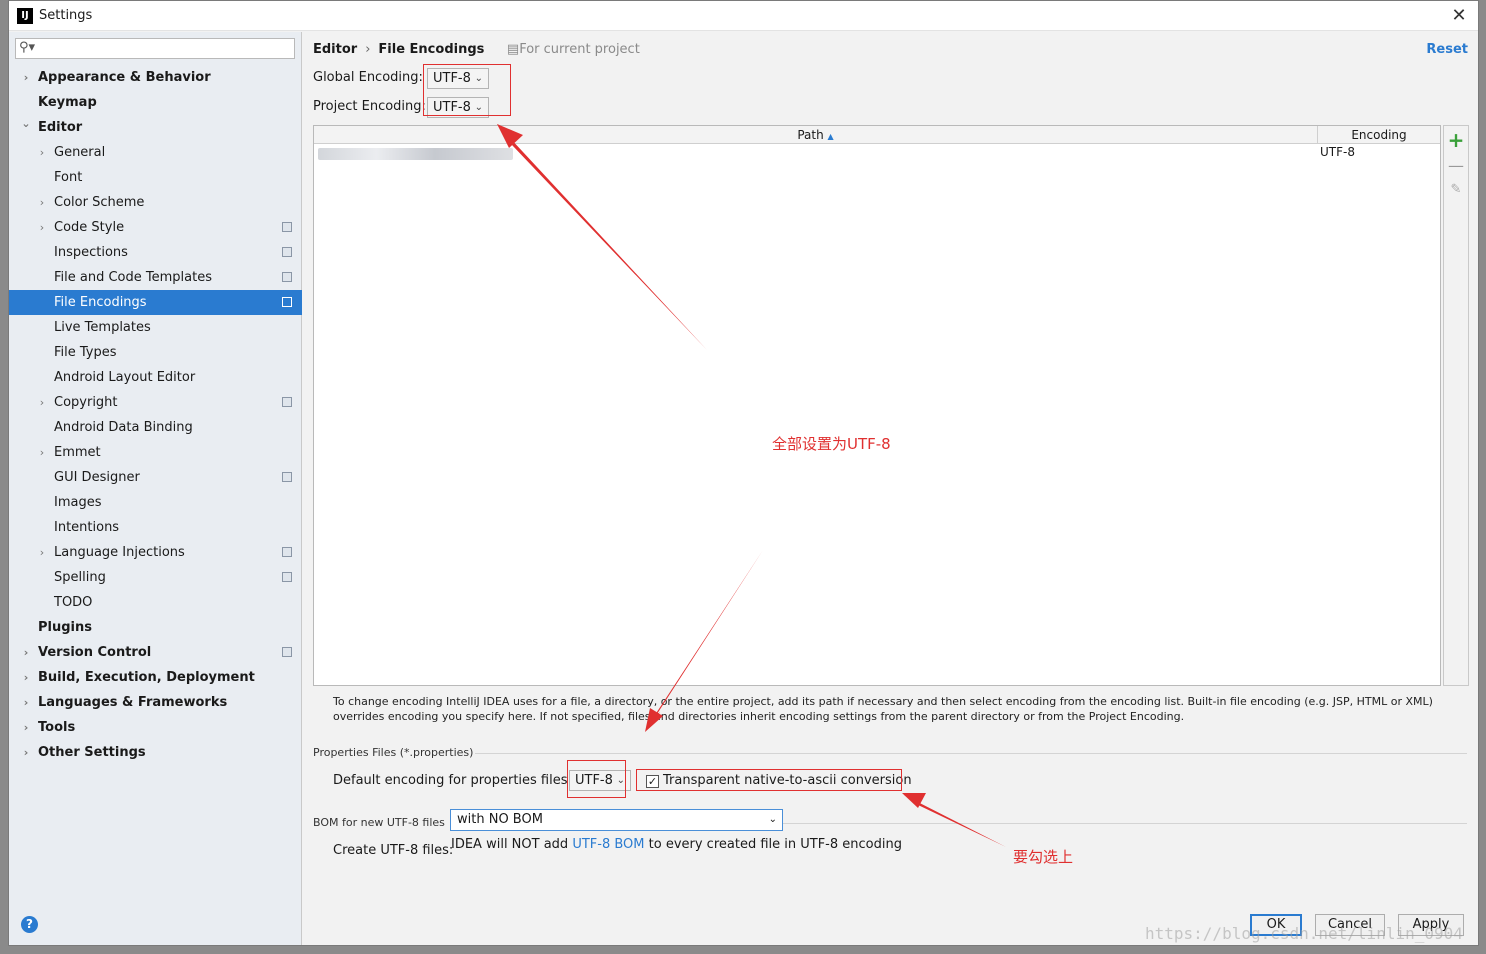 This screenshot has height=954, width=1486. What do you see at coordinates (100, 302) in the screenshot?
I see `sidebar-item-label: File Encodings` at bounding box center [100, 302].